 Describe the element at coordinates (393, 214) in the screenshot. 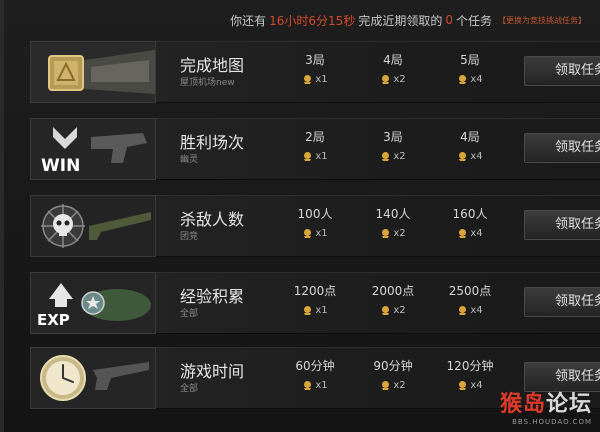

I see `tier-requirement: 140人` at that location.